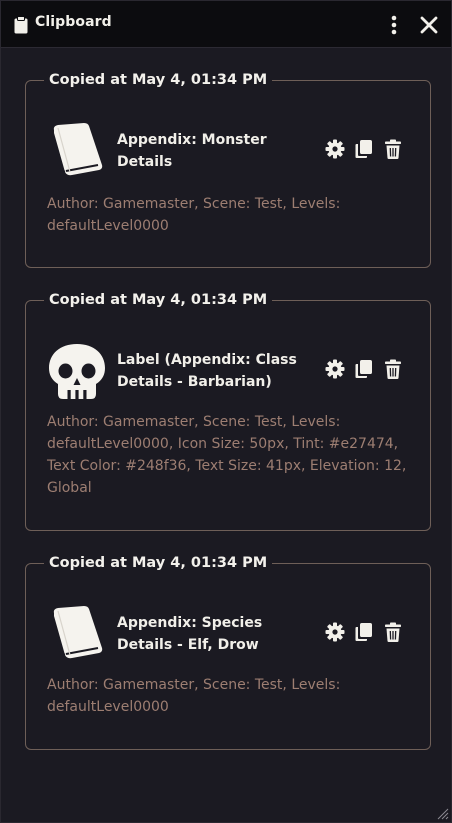  I want to click on window-title: Clipboard, so click(73, 22).